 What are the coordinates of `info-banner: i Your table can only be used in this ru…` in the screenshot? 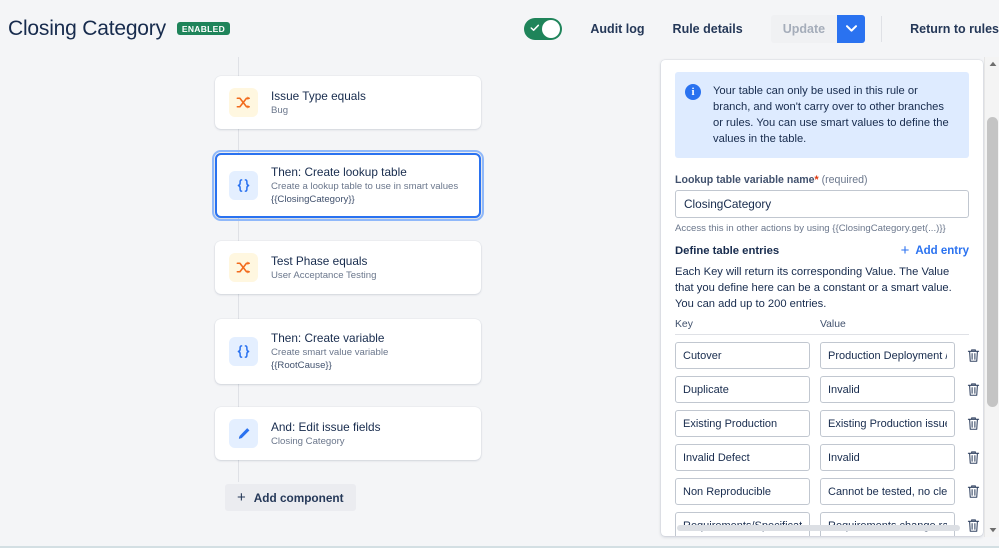 It's located at (822, 115).